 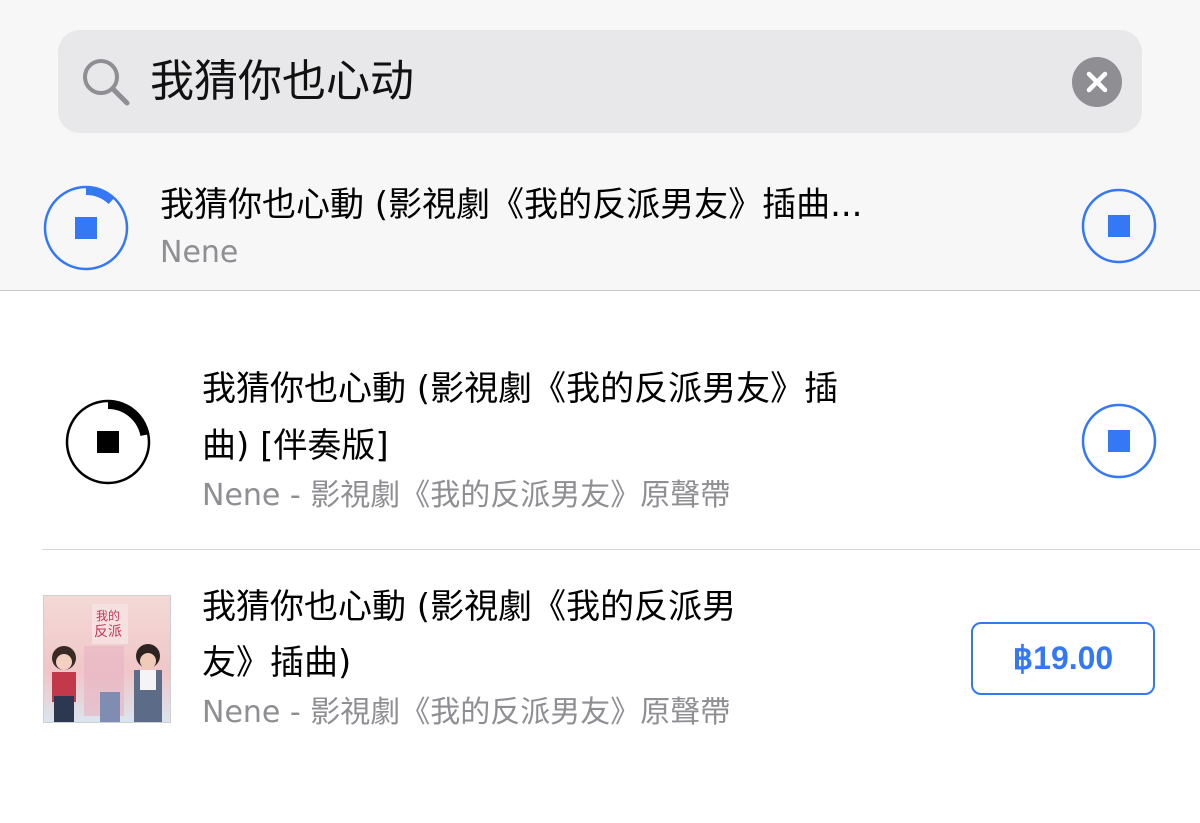 I want to click on clear-icon, so click(x=1097, y=82).